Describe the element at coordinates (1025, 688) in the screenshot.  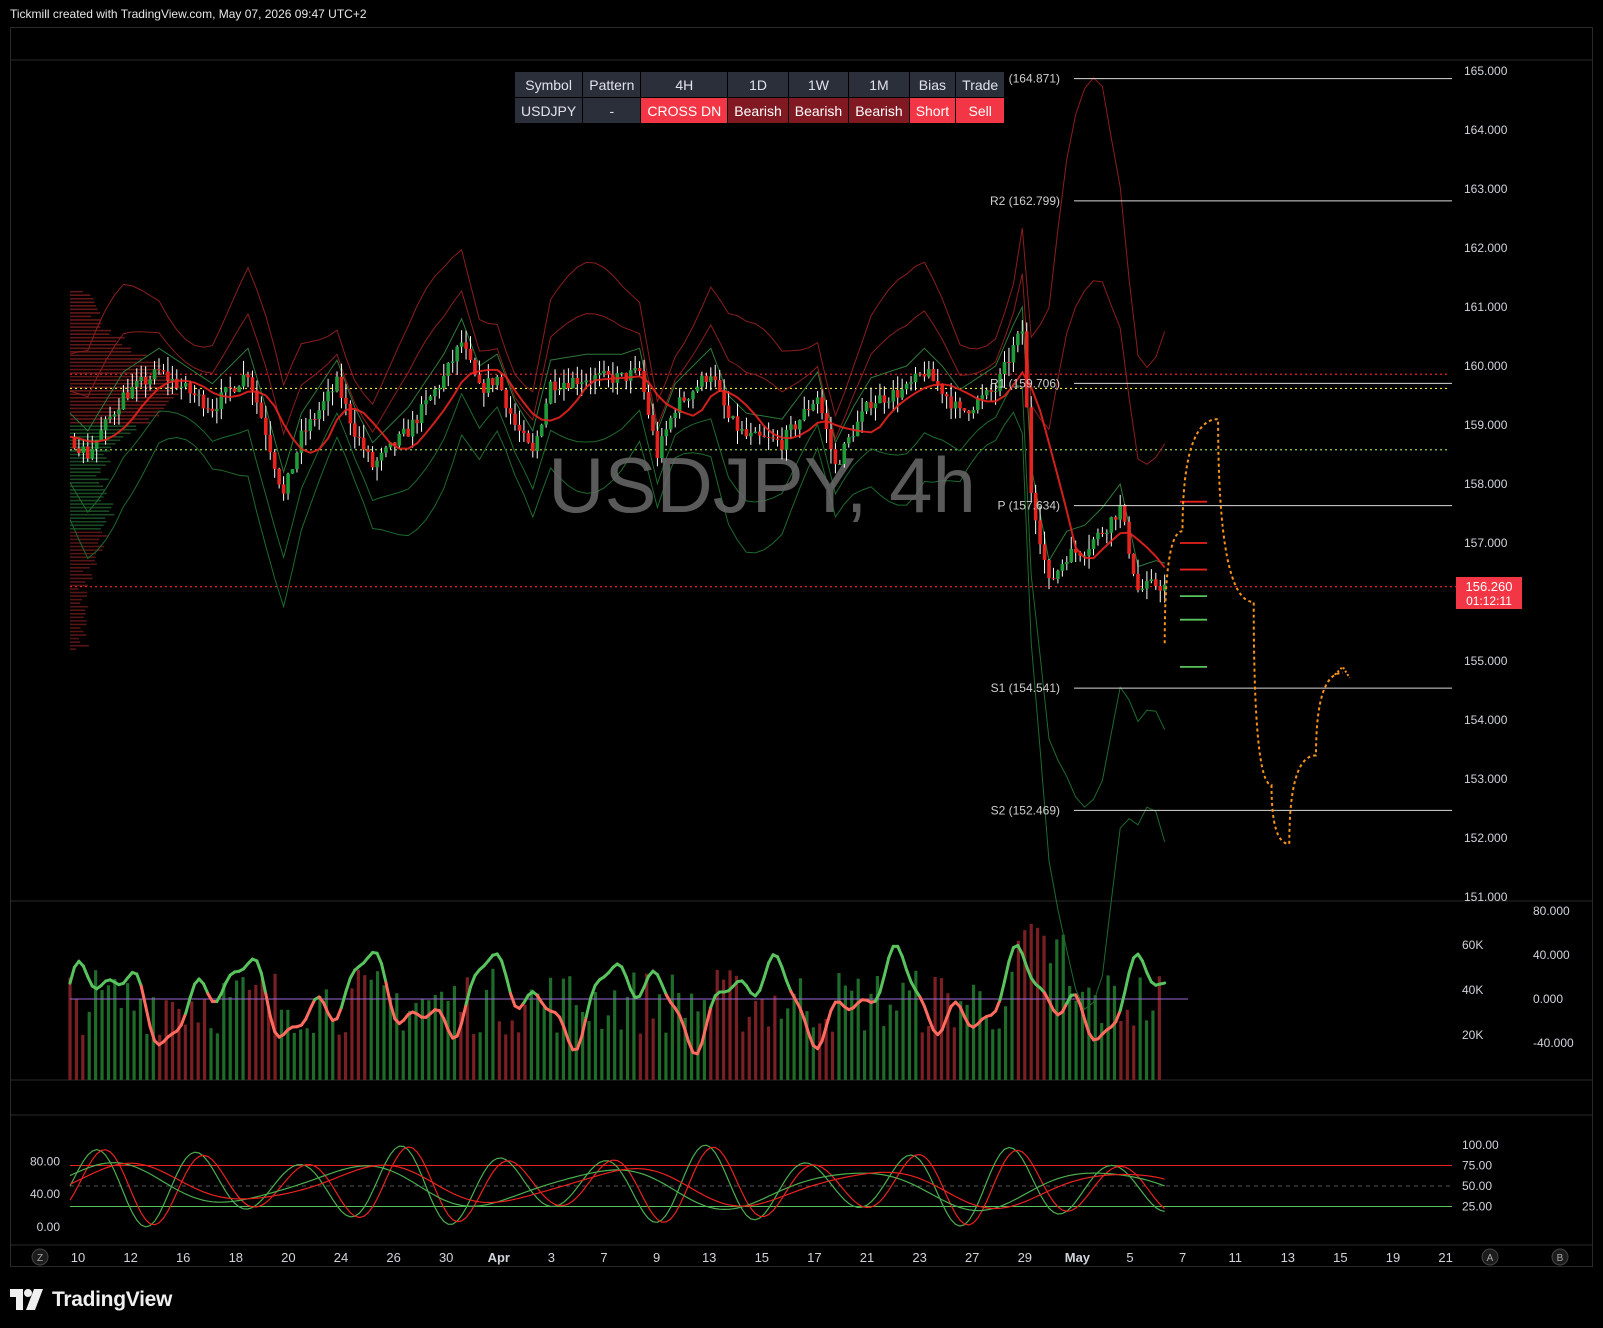
I see `pivot-label: S1 (154.541)` at that location.